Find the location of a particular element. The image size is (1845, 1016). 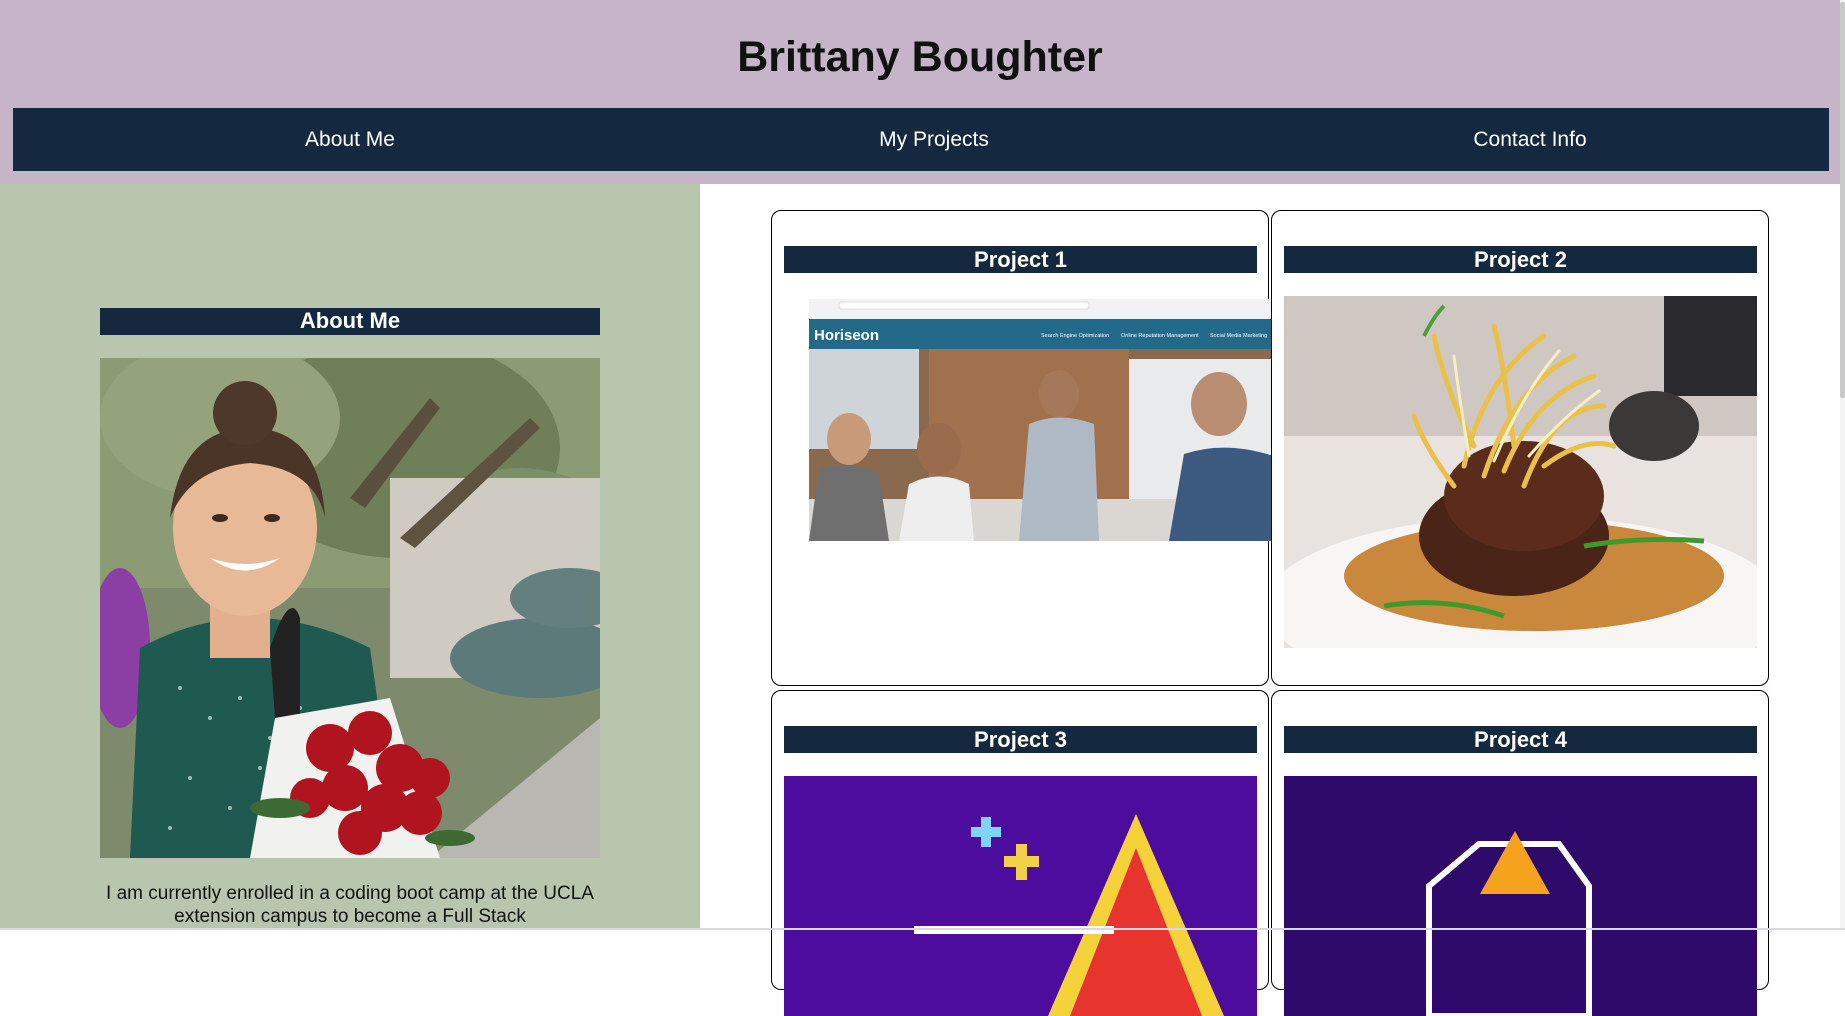

project-2-image is located at coordinates (1520, 472).